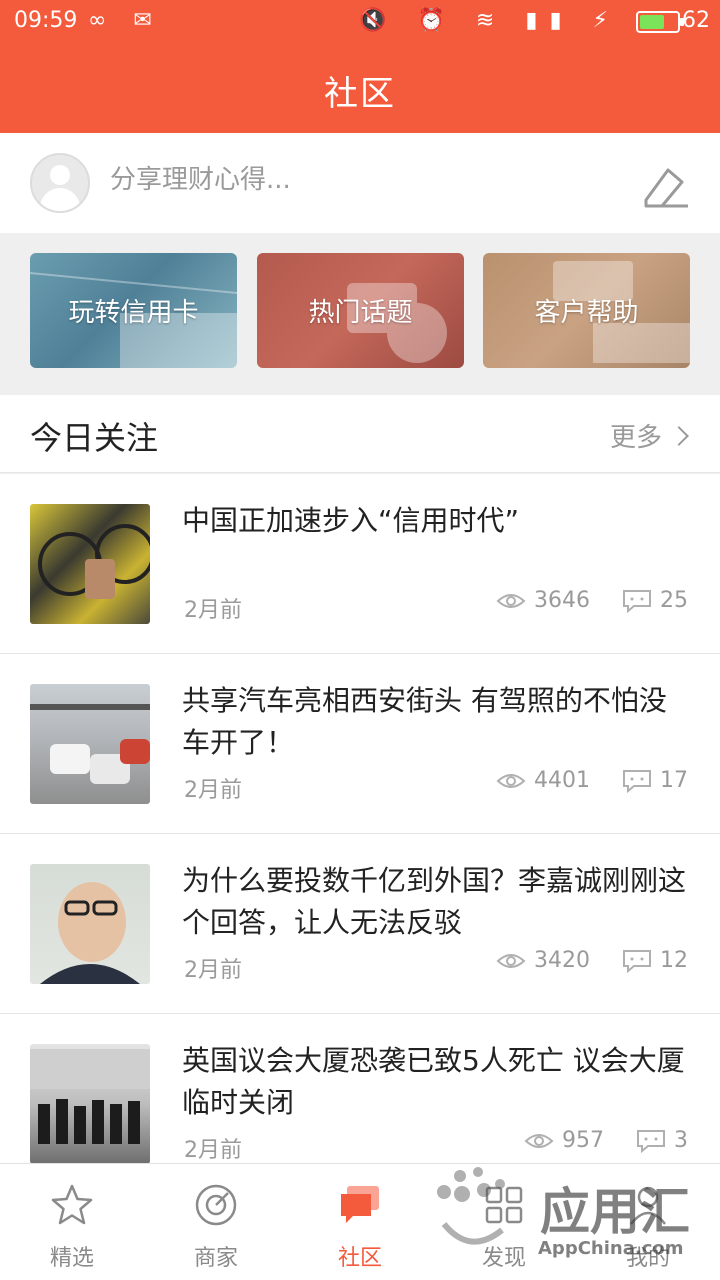 This screenshot has width=720, height=1280. I want to click on chat-bubbles-icon, so click(360, 1204).